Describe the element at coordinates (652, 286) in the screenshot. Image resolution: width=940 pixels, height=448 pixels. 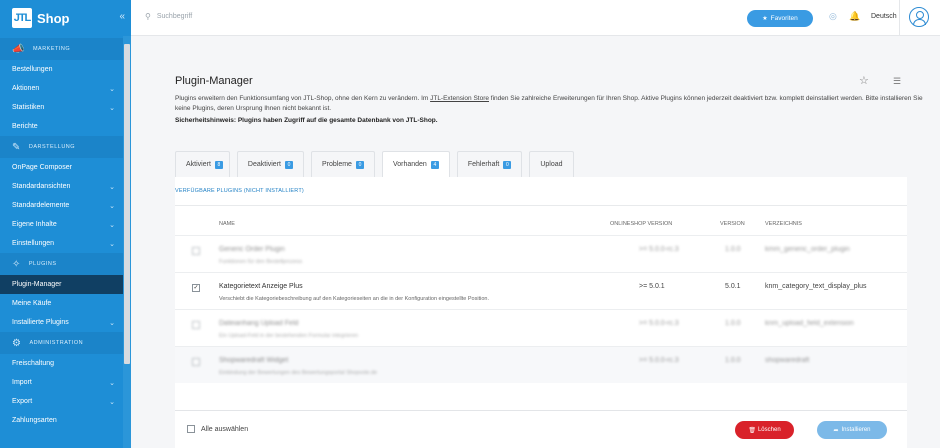
I see `plugin-shop-version: >= 5.0.1` at that location.